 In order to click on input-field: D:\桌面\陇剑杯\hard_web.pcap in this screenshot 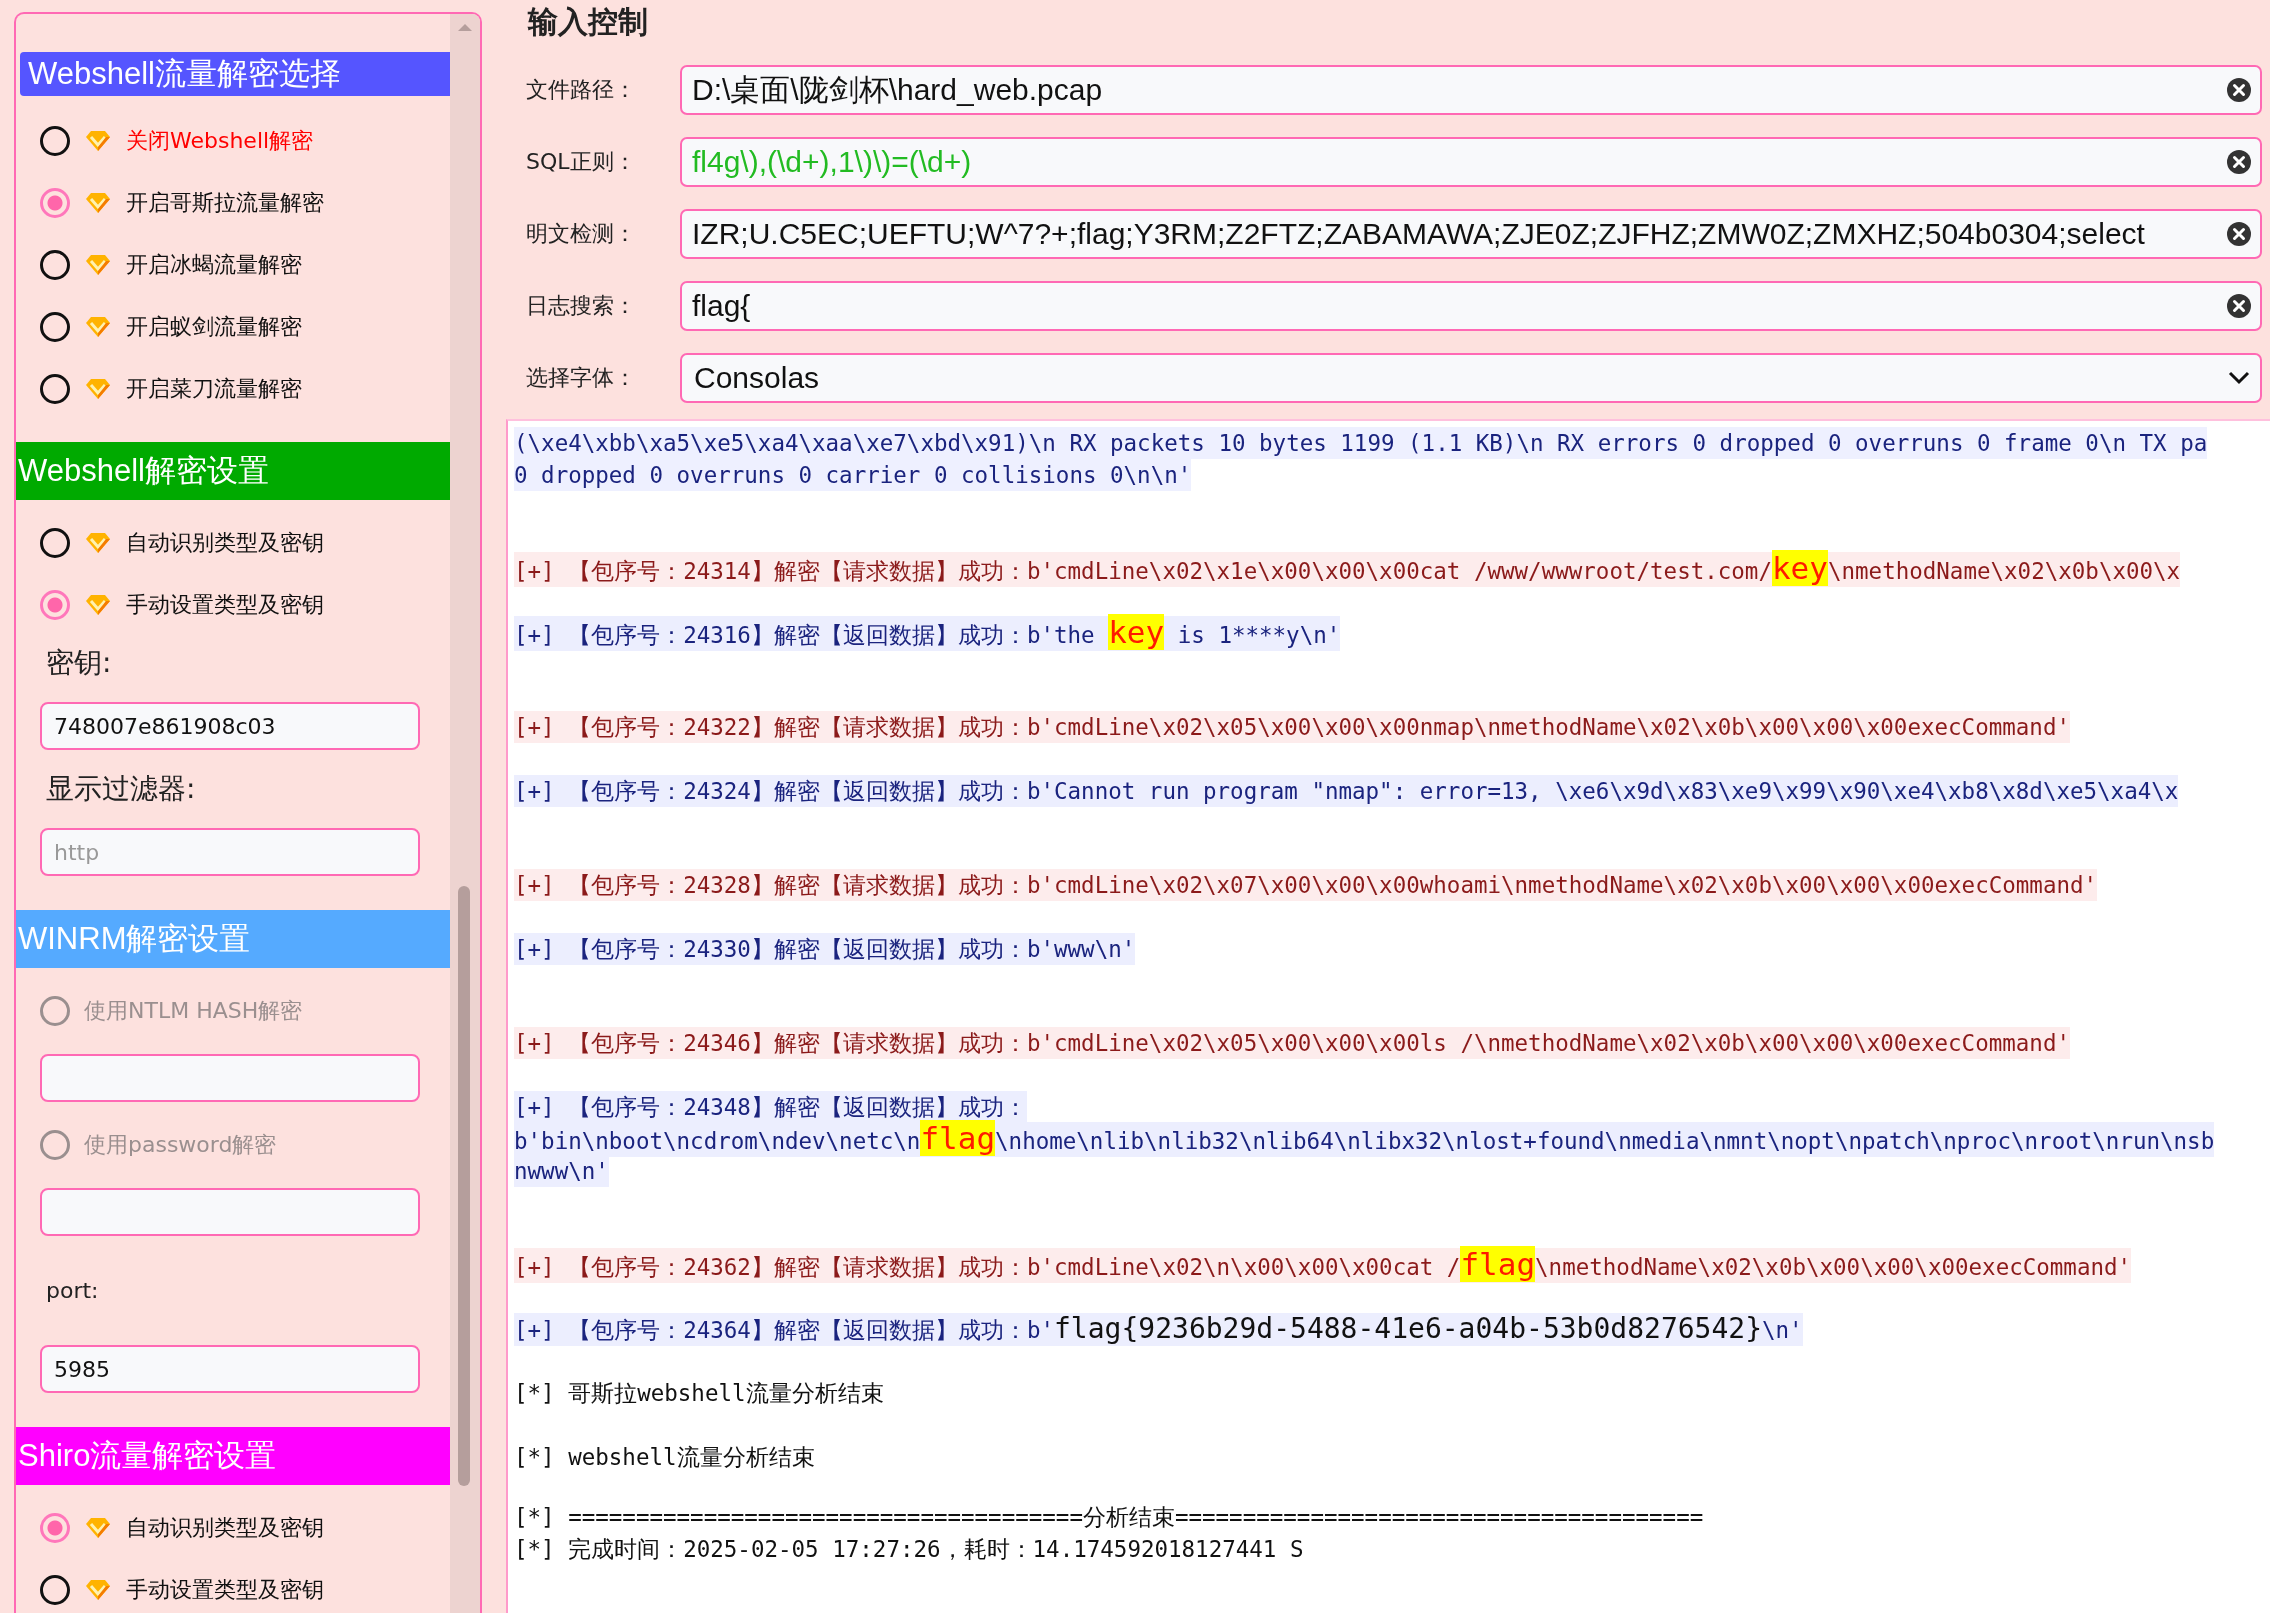, I will do `click(1471, 90)`.